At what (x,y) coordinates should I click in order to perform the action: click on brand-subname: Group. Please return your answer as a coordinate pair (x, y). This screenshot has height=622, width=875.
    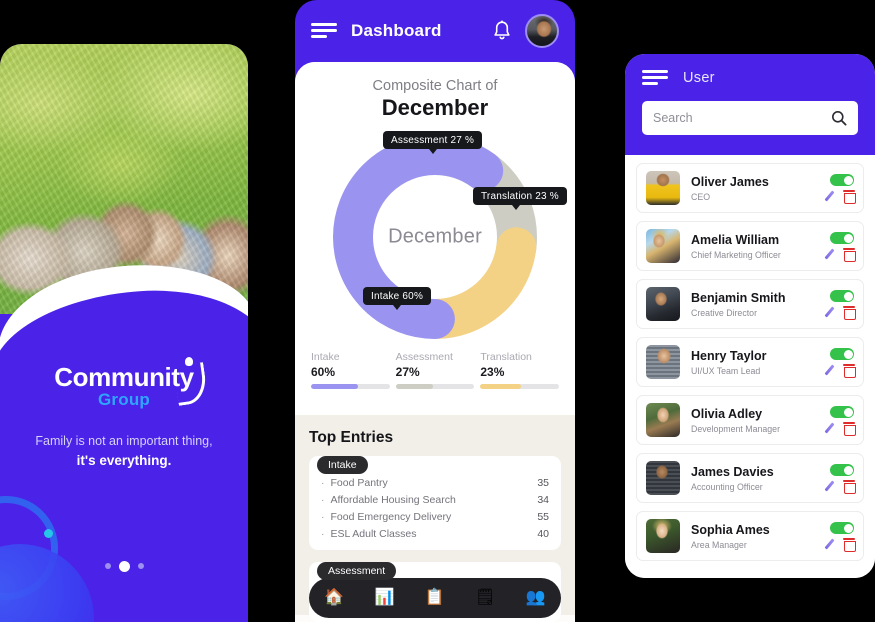
    Looking at the image, I should click on (124, 399).